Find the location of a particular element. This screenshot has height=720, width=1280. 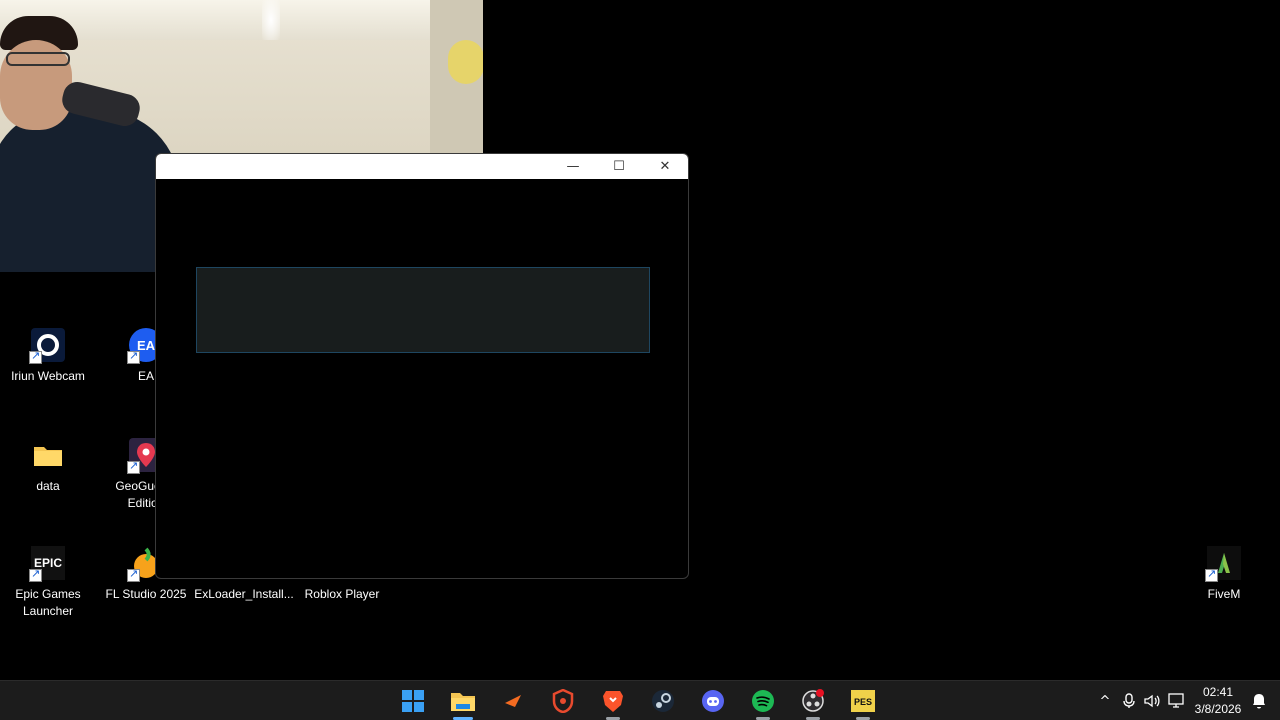

yellow-bag is located at coordinates (465, 62).